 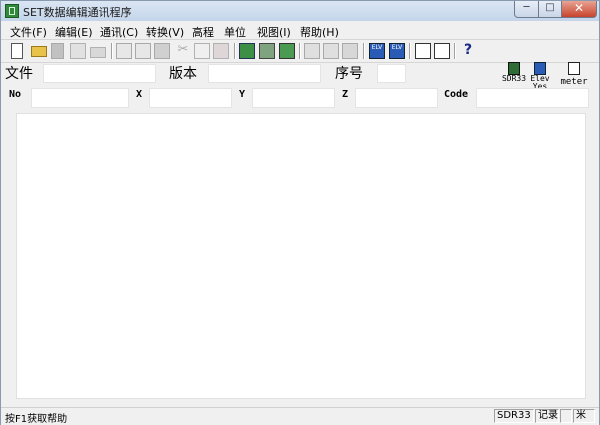 What do you see at coordinates (574, 75) in the screenshot?
I see `unit-indicator: meter` at bounding box center [574, 75].